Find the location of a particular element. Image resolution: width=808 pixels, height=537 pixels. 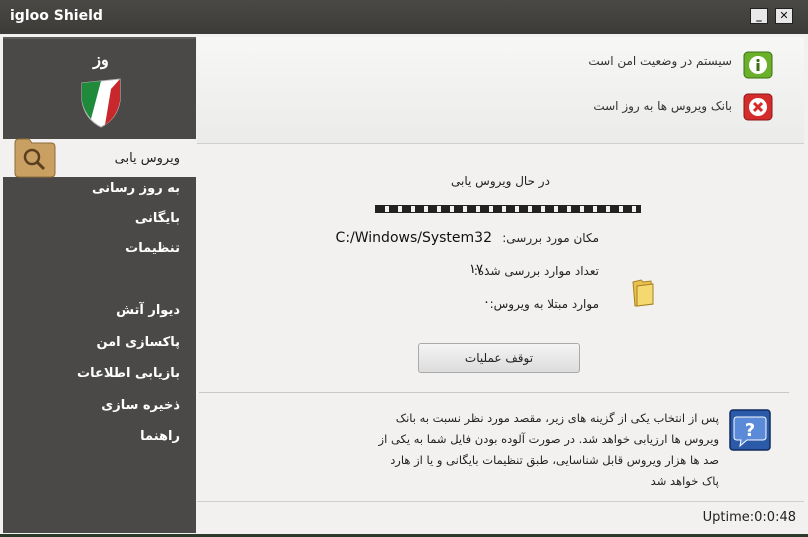

scan-title: در حال ویروس یابی is located at coordinates (500, 181).